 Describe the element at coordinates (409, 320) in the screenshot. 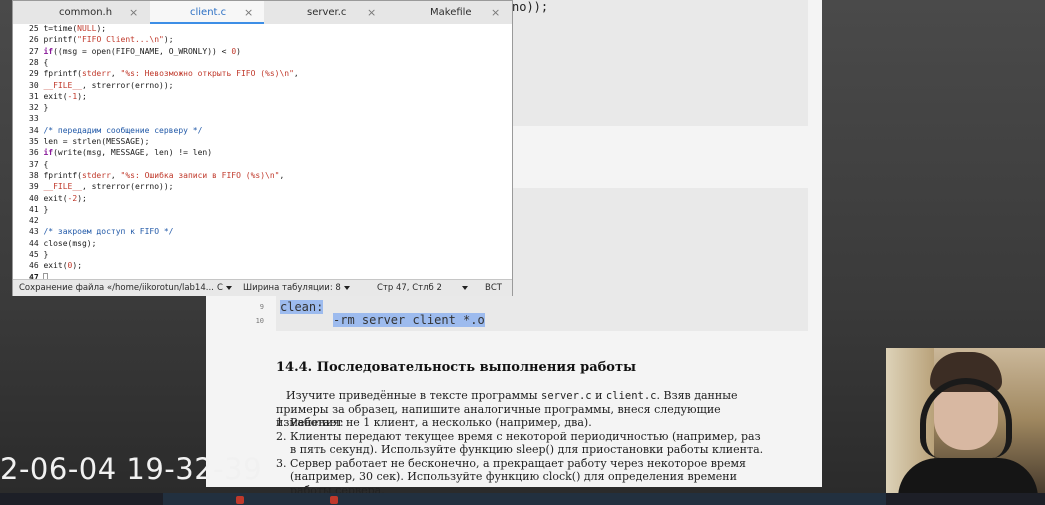

I see `pdf-clean-command: -rm server client *.o` at that location.